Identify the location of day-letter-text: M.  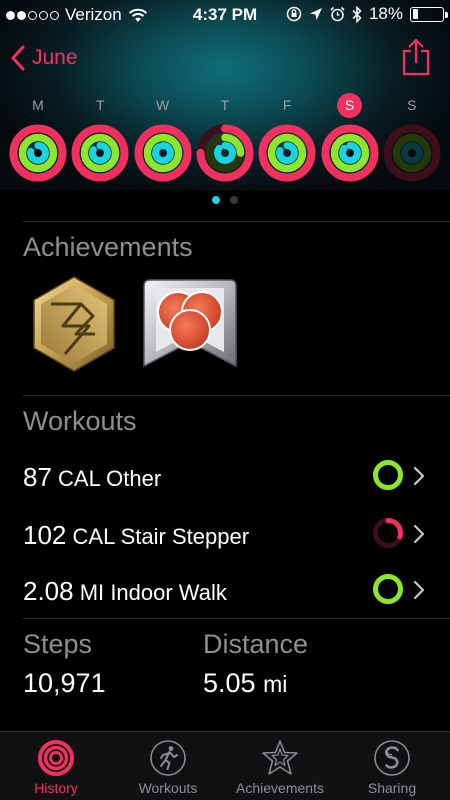
(38, 105).